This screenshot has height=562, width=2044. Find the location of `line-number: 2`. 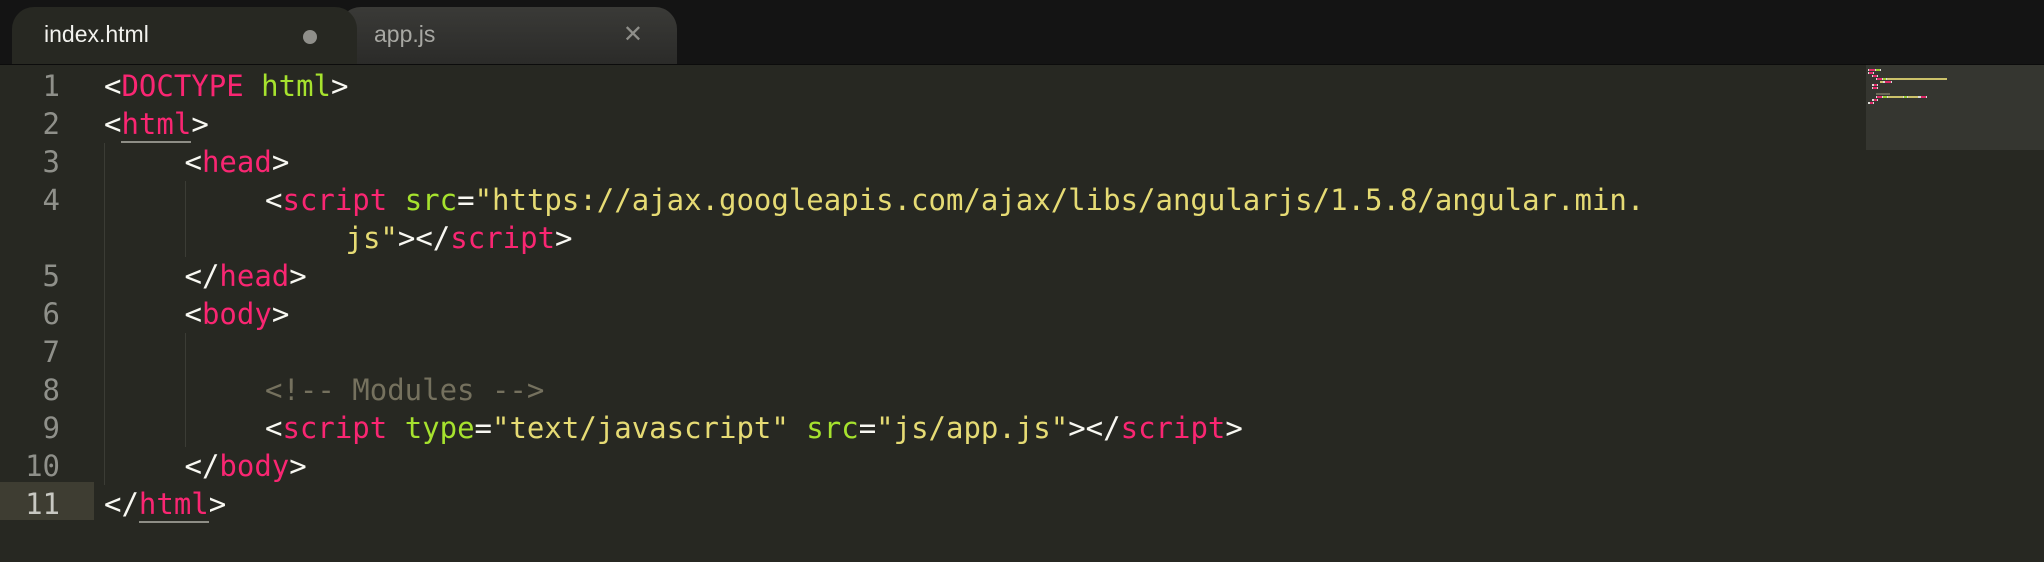

line-number: 2 is located at coordinates (51, 124).